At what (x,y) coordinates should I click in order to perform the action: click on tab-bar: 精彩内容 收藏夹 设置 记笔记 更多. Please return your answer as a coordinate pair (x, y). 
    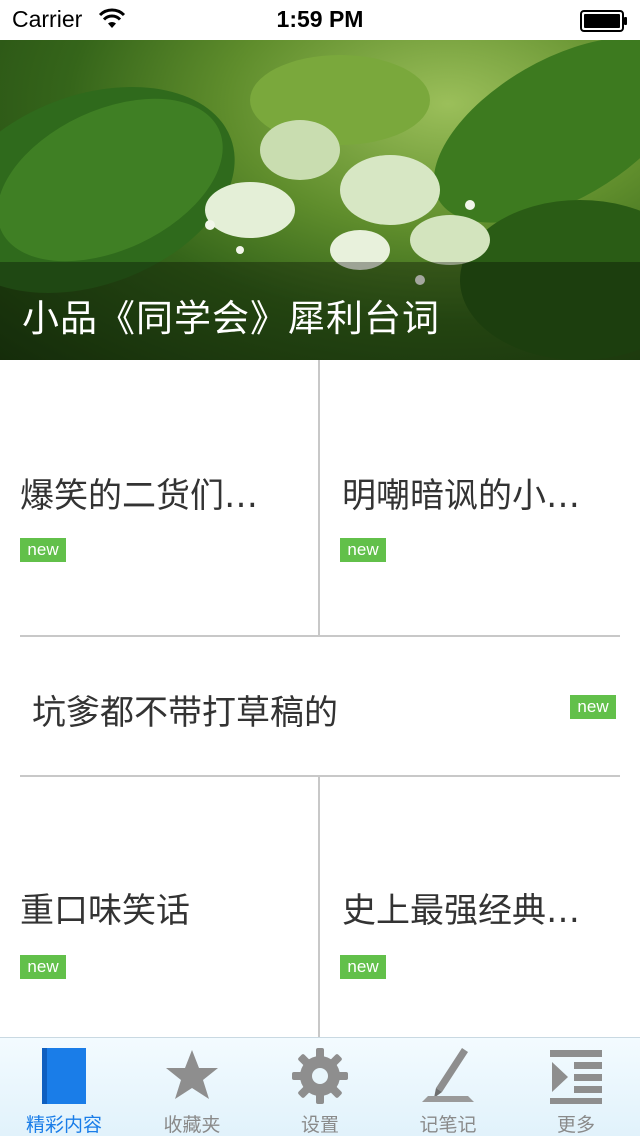
    Looking at the image, I should click on (320, 1086).